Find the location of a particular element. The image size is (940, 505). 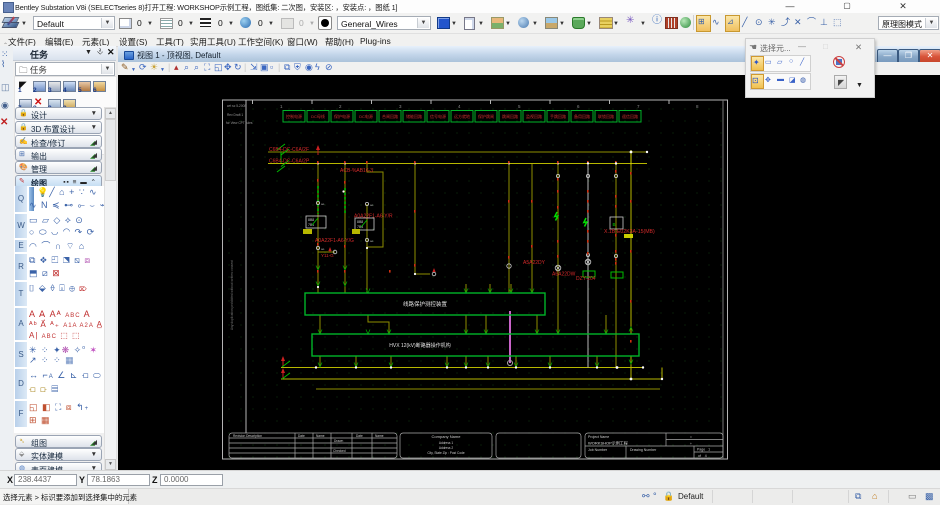

svg-text: wrt sc 5-2008 is located at coordinates (236, 106).